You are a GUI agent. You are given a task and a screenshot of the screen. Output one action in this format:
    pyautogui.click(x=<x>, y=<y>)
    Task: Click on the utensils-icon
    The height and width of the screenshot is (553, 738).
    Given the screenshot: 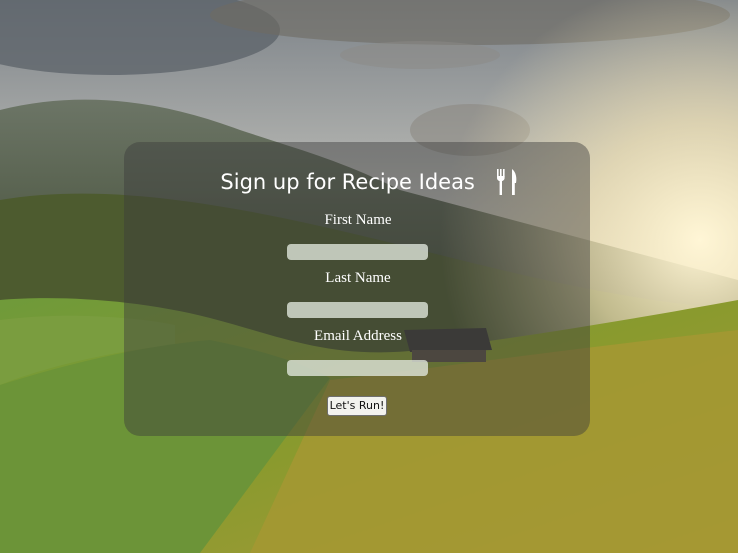 What is the action you would take?
    pyautogui.click(x=506, y=182)
    